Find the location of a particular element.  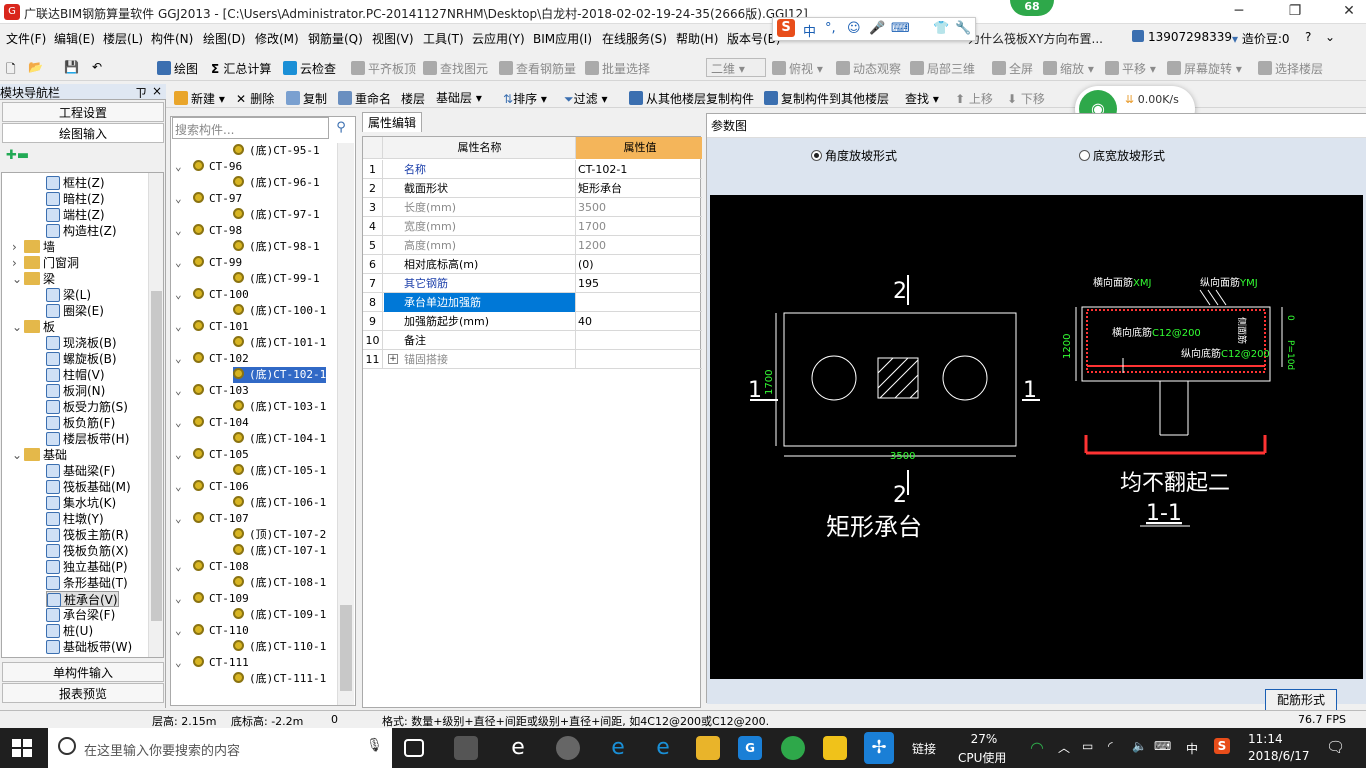

dynamic-view-button: 动态观察 is located at coordinates (868, 68).